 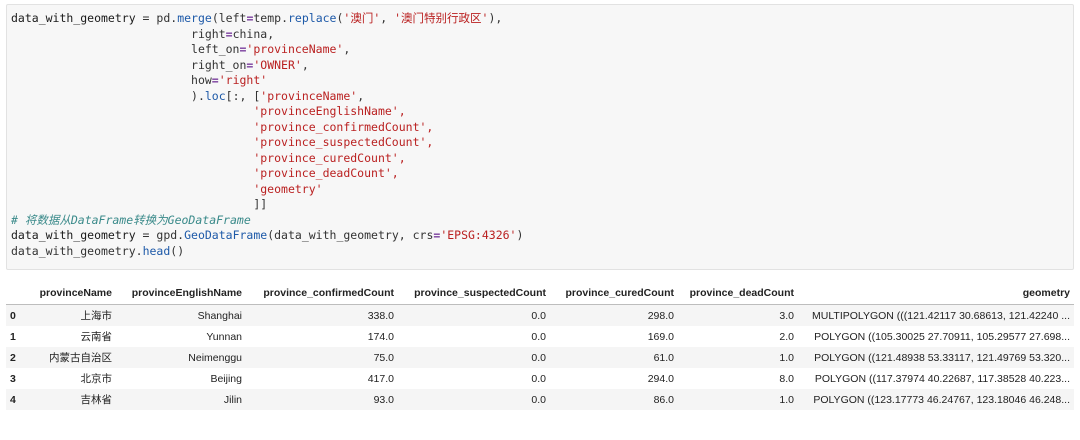 I want to click on table-cell: 294.0, so click(x=660, y=378).